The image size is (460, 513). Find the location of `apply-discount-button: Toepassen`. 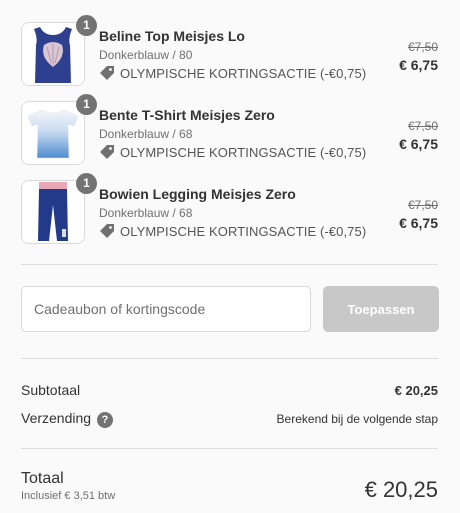

apply-discount-button: Toepassen is located at coordinates (381, 309).